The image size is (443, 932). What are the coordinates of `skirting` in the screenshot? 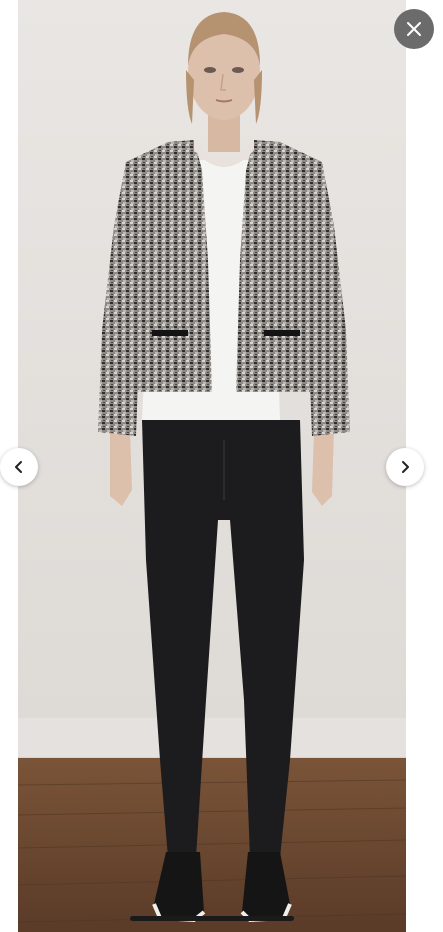 It's located at (212, 738).